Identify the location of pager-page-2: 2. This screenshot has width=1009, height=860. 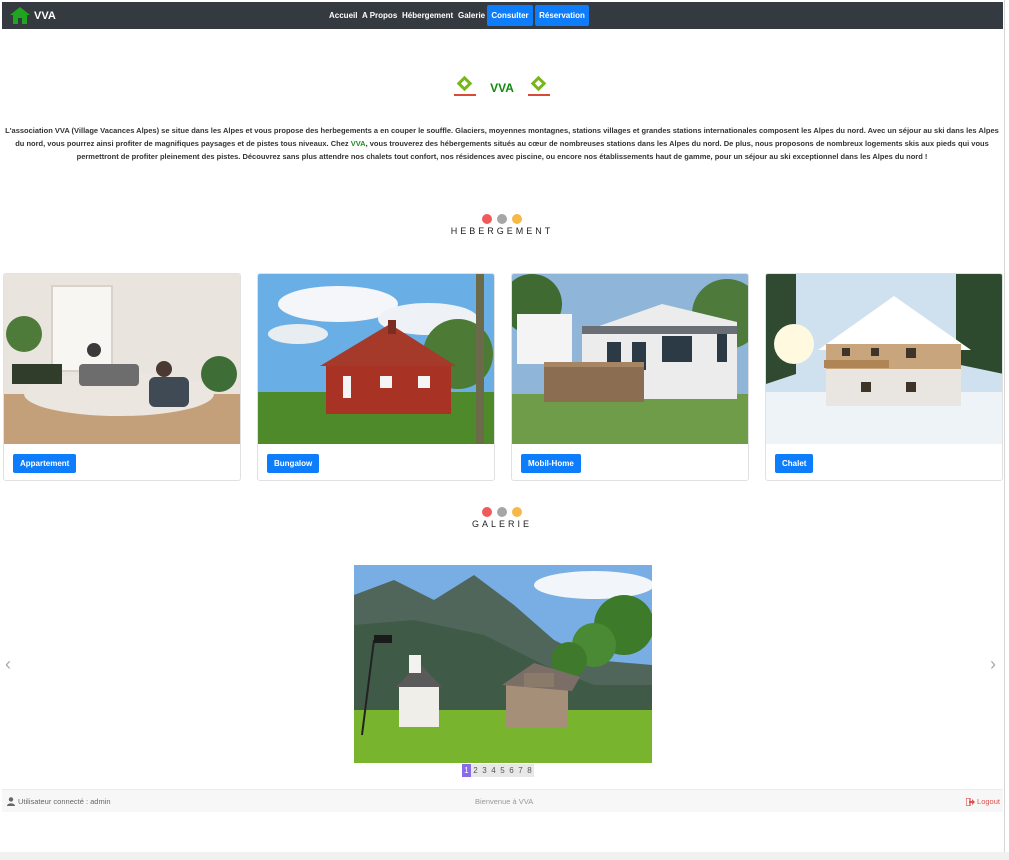
(475, 770).